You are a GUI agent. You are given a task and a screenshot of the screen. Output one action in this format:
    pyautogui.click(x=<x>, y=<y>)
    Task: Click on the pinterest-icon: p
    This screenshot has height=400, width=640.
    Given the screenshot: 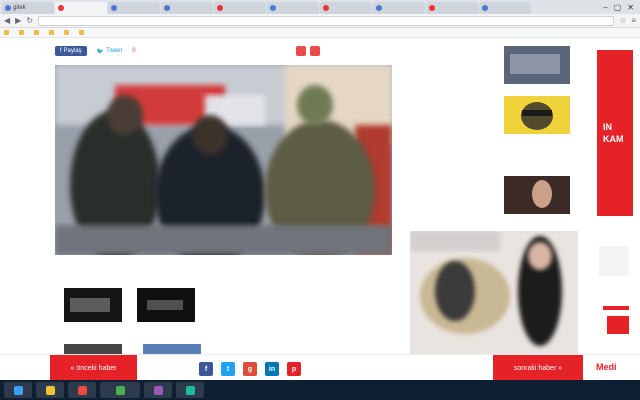 What is the action you would take?
    pyautogui.click(x=294, y=369)
    